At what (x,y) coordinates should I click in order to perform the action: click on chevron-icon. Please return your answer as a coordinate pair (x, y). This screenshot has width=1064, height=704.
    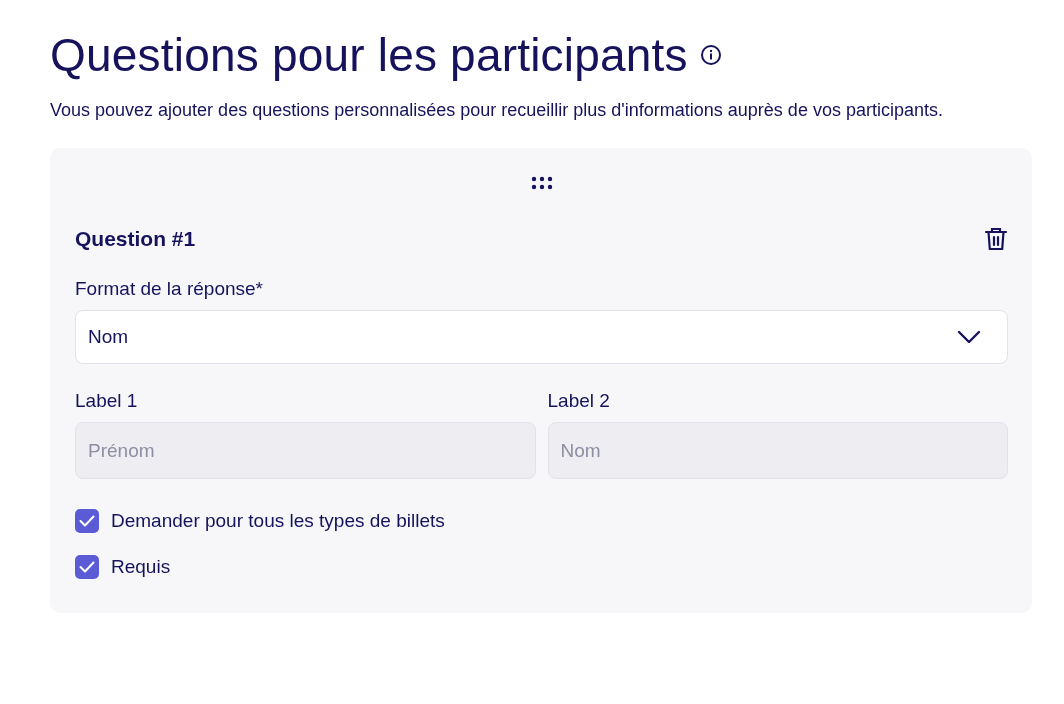
    Looking at the image, I should click on (969, 337).